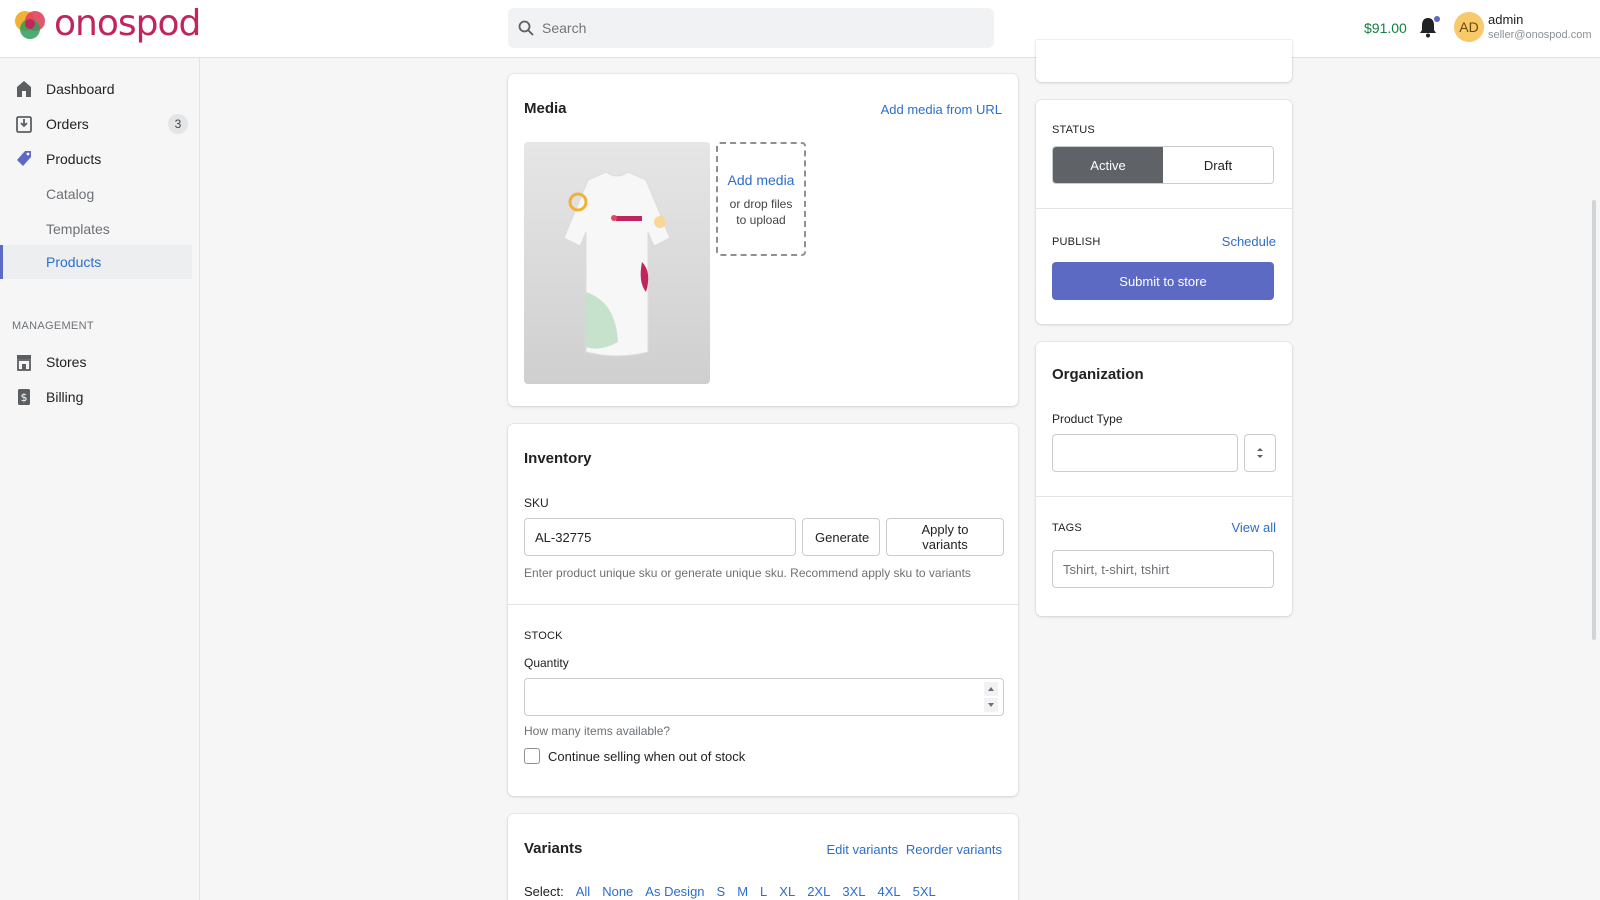  What do you see at coordinates (96, 124) in the screenshot?
I see `sidebar-item-orders: Orders 3` at bounding box center [96, 124].